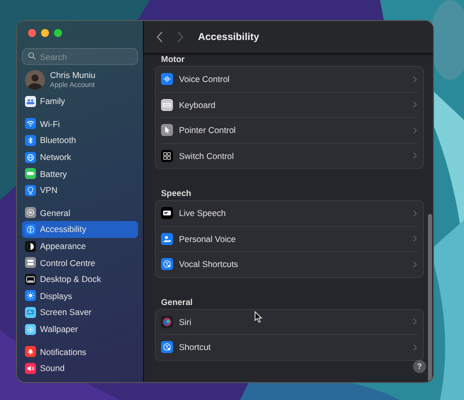 This screenshot has height=400, width=464. I want to click on row-label: Keyboard, so click(293, 105).